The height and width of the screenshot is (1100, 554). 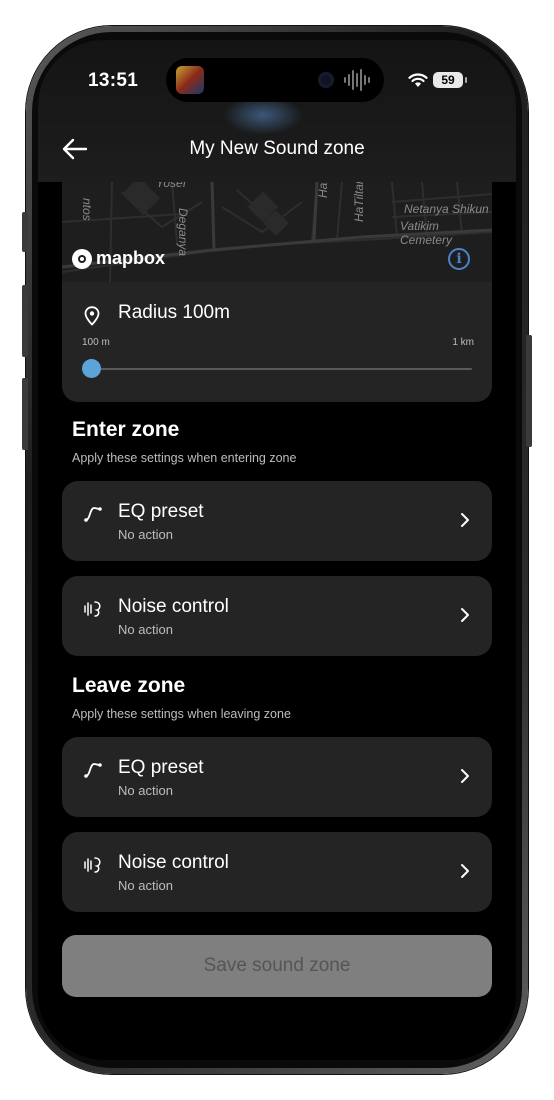 What do you see at coordinates (426, 233) in the screenshot?
I see `street-label: Vatikim Cemetery` at bounding box center [426, 233].